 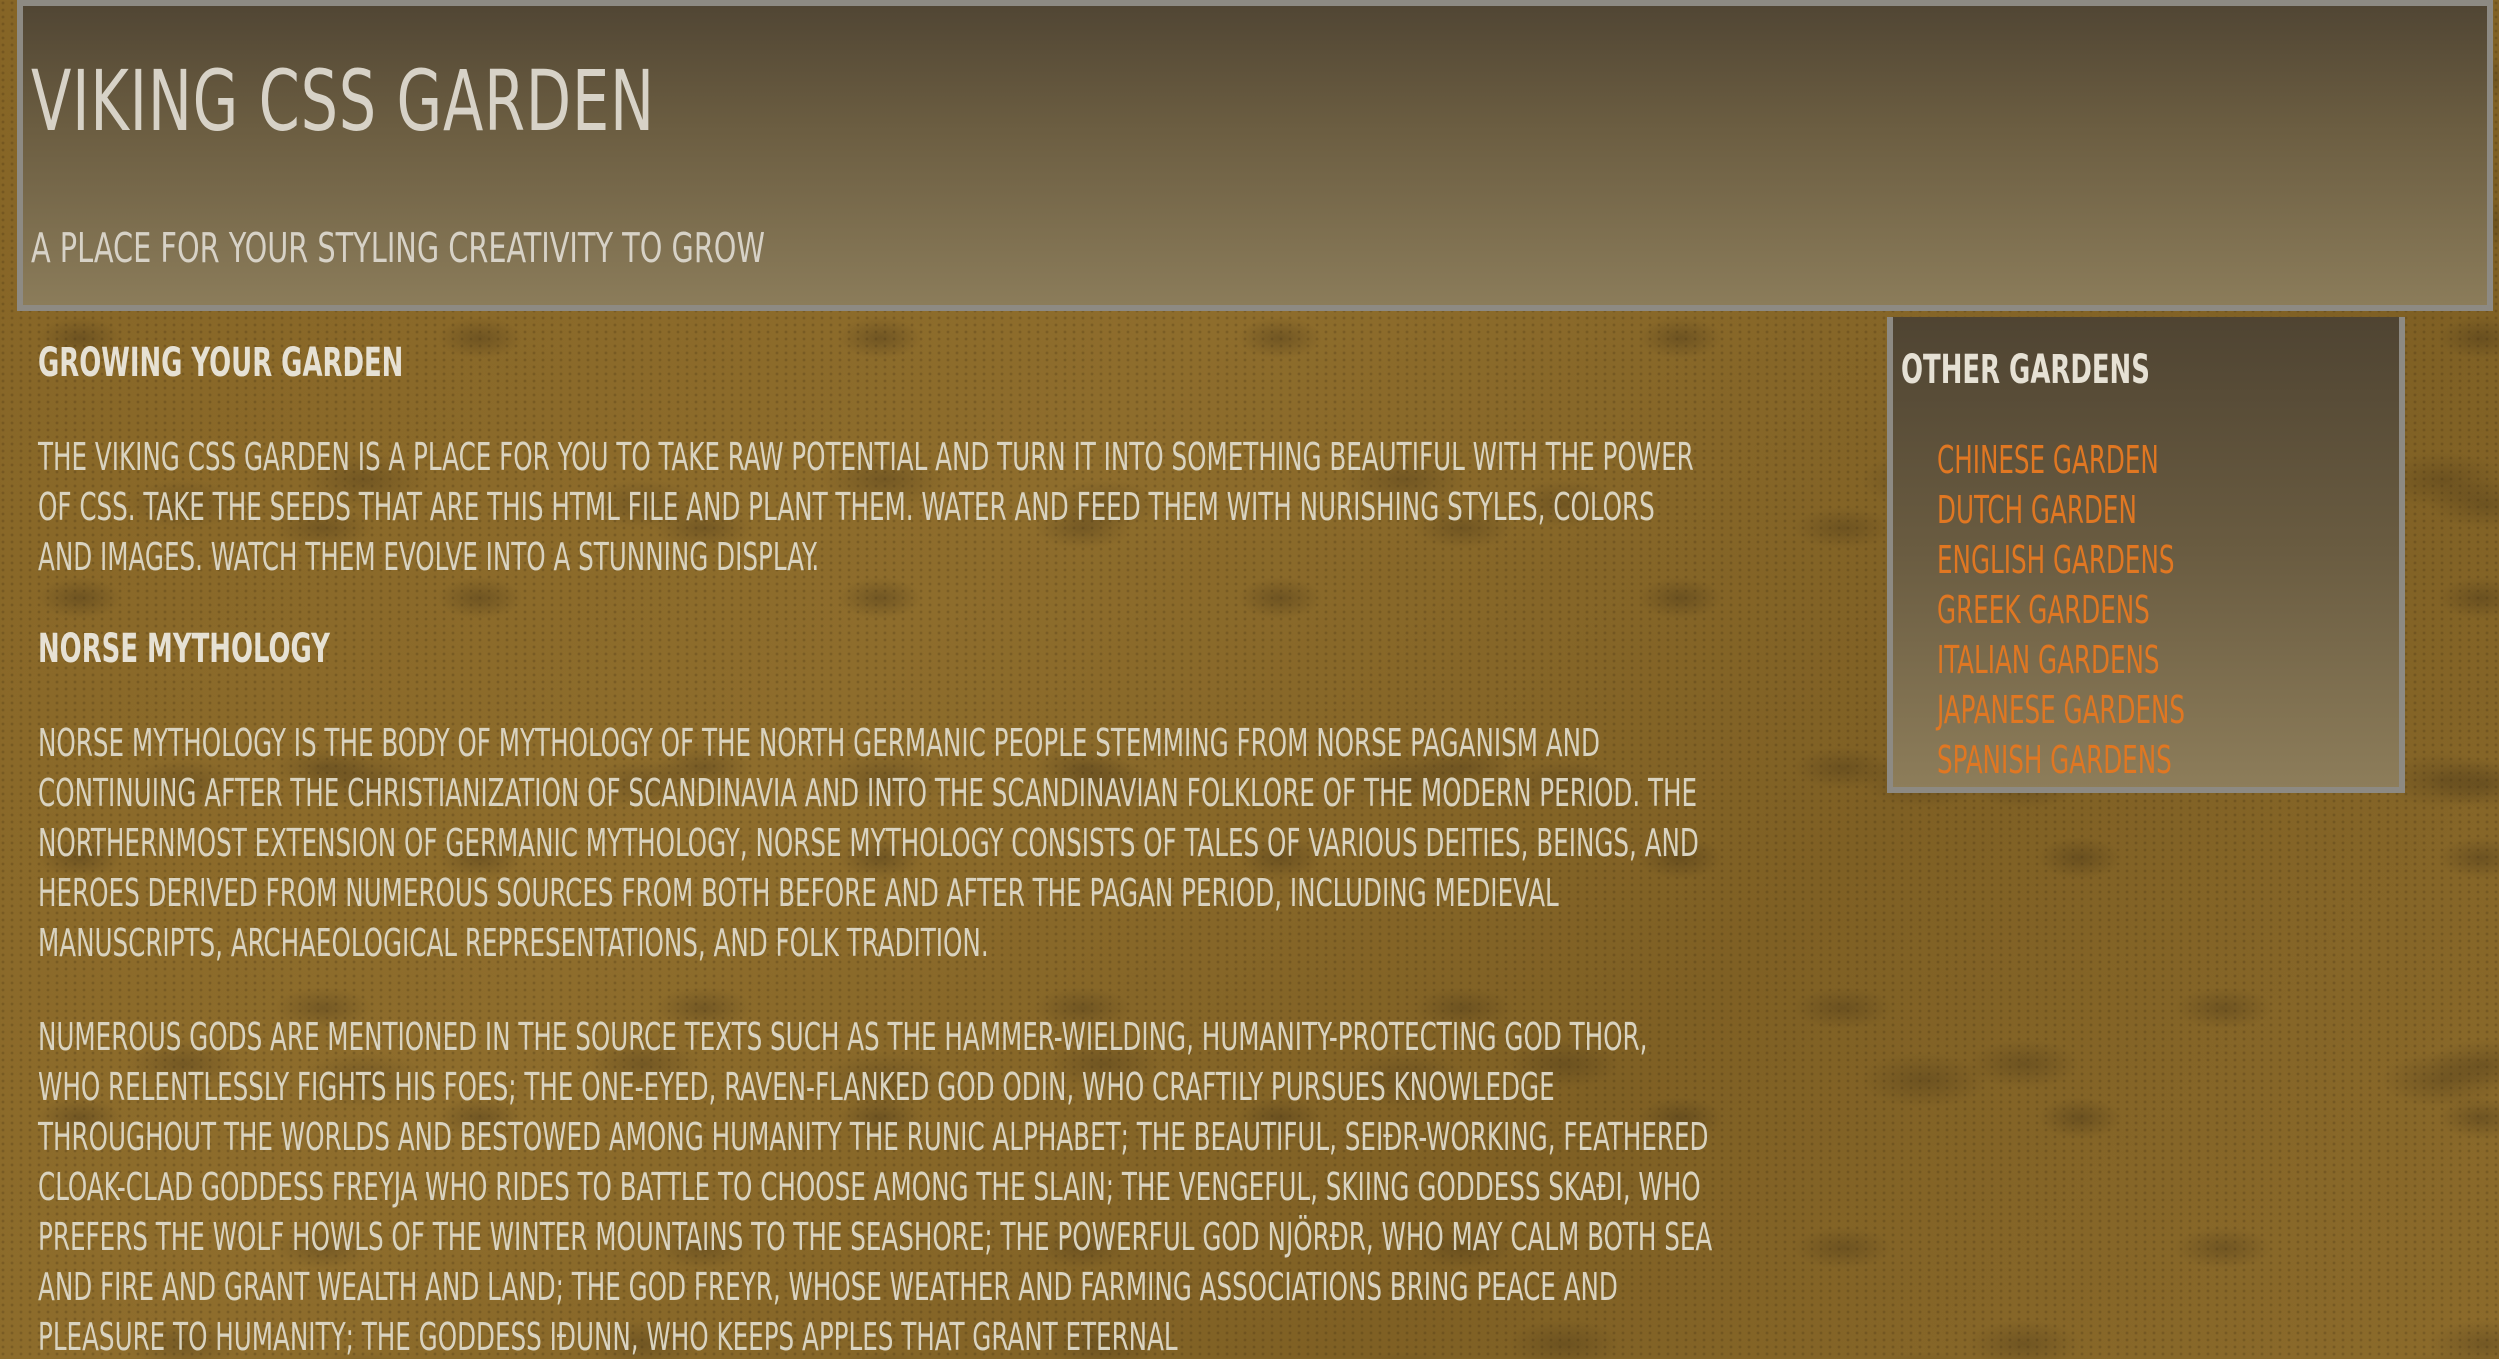 What do you see at coordinates (2061, 710) in the screenshot?
I see `link-japanese-gardens: Japanese Gardens` at bounding box center [2061, 710].